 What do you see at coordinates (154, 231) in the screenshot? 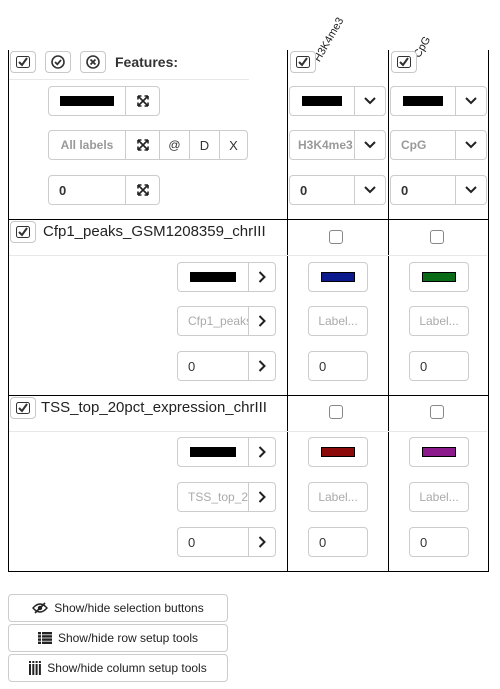
I see `row-name: Cfp1_peaks_GSM1208359_chrIII` at bounding box center [154, 231].